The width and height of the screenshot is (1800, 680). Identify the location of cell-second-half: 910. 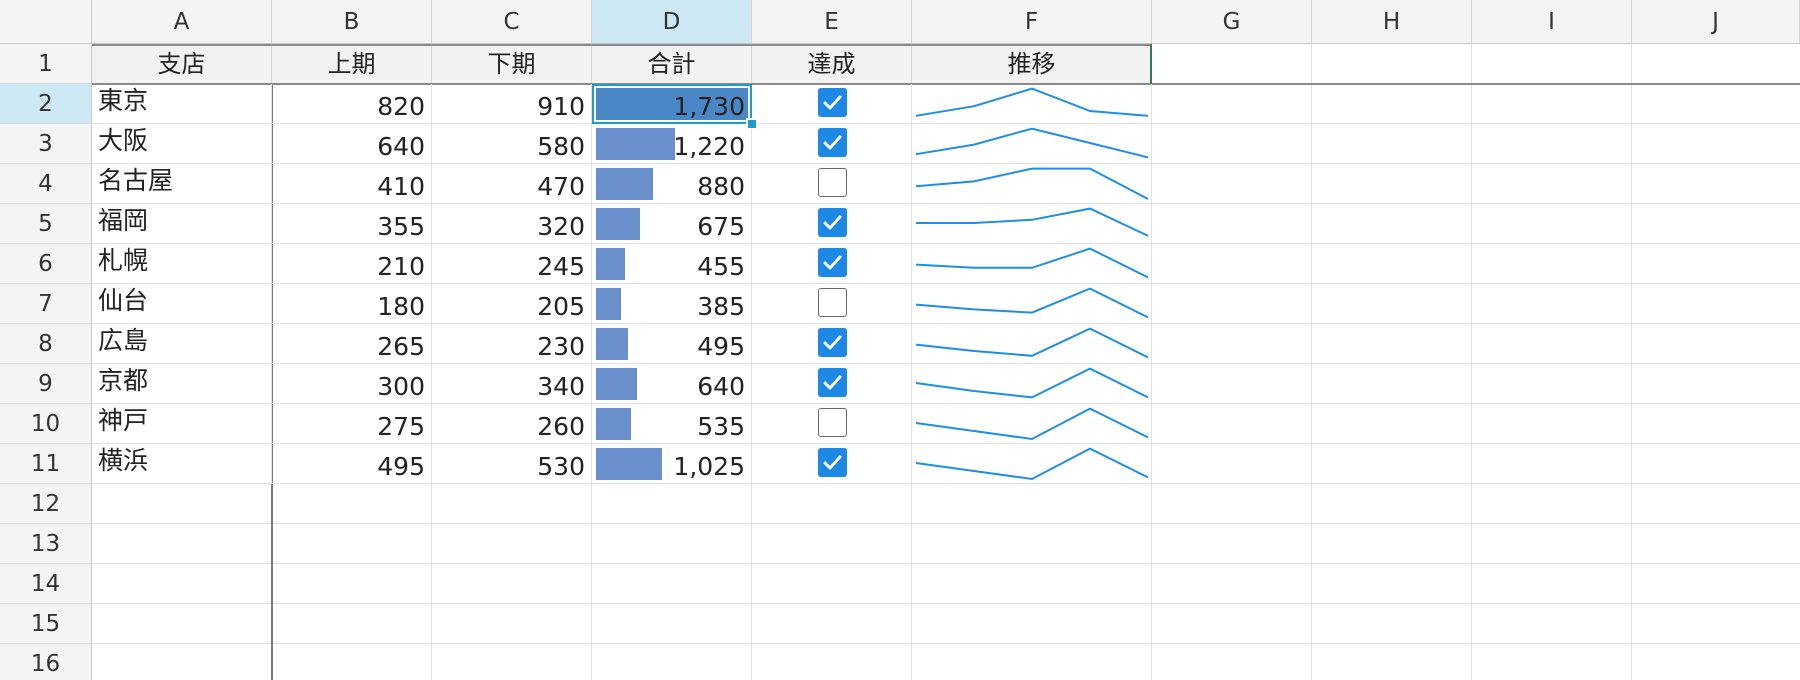
(512, 104).